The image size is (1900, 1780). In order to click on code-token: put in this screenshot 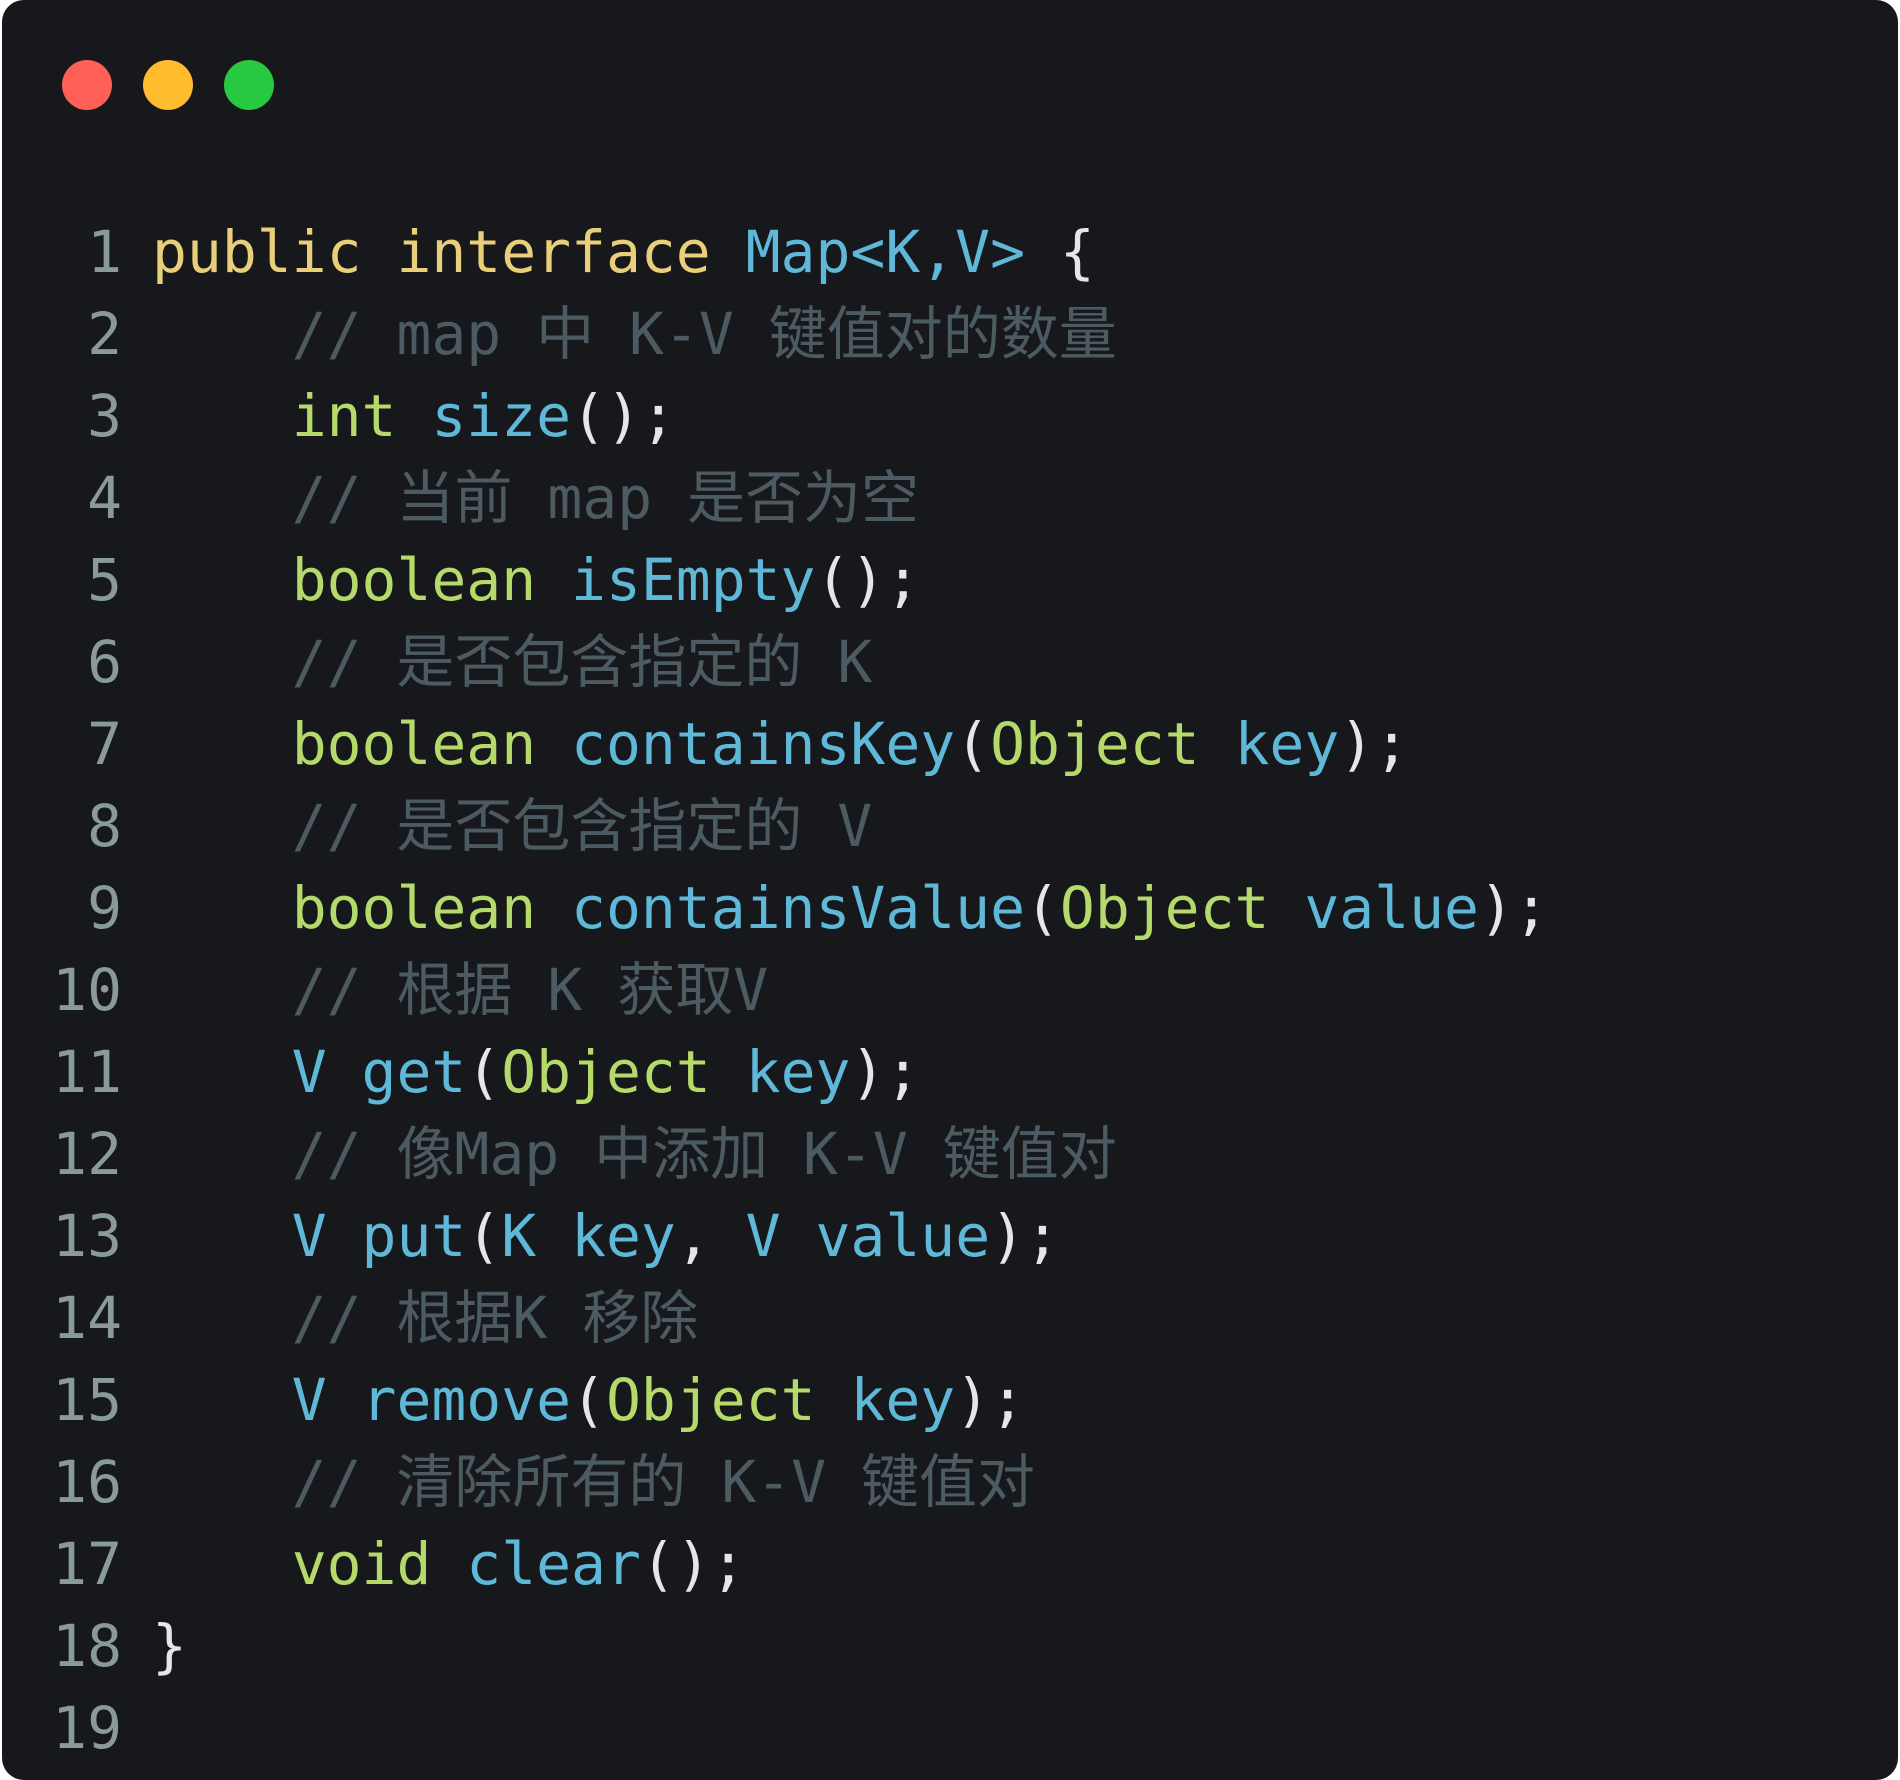, I will do `click(414, 1236)`.